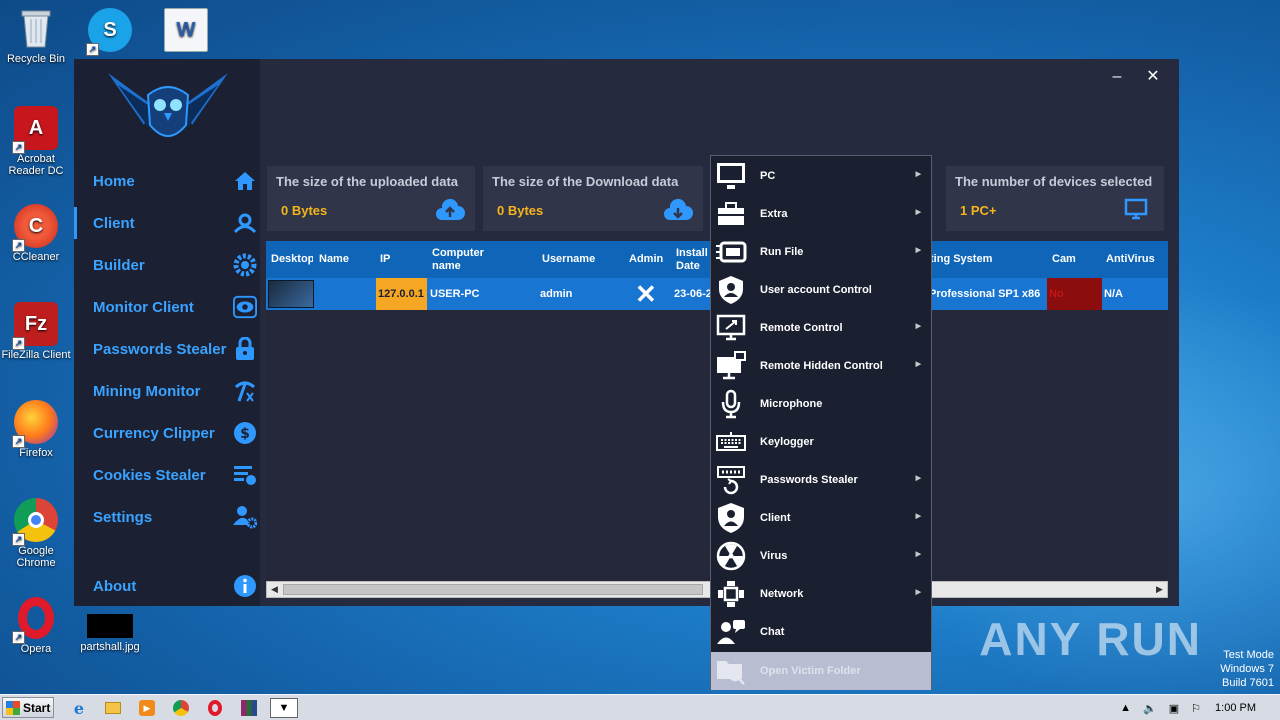  What do you see at coordinates (985, 294) in the screenshot?
I see `cell-operating-system: Professional SP1 x86` at bounding box center [985, 294].